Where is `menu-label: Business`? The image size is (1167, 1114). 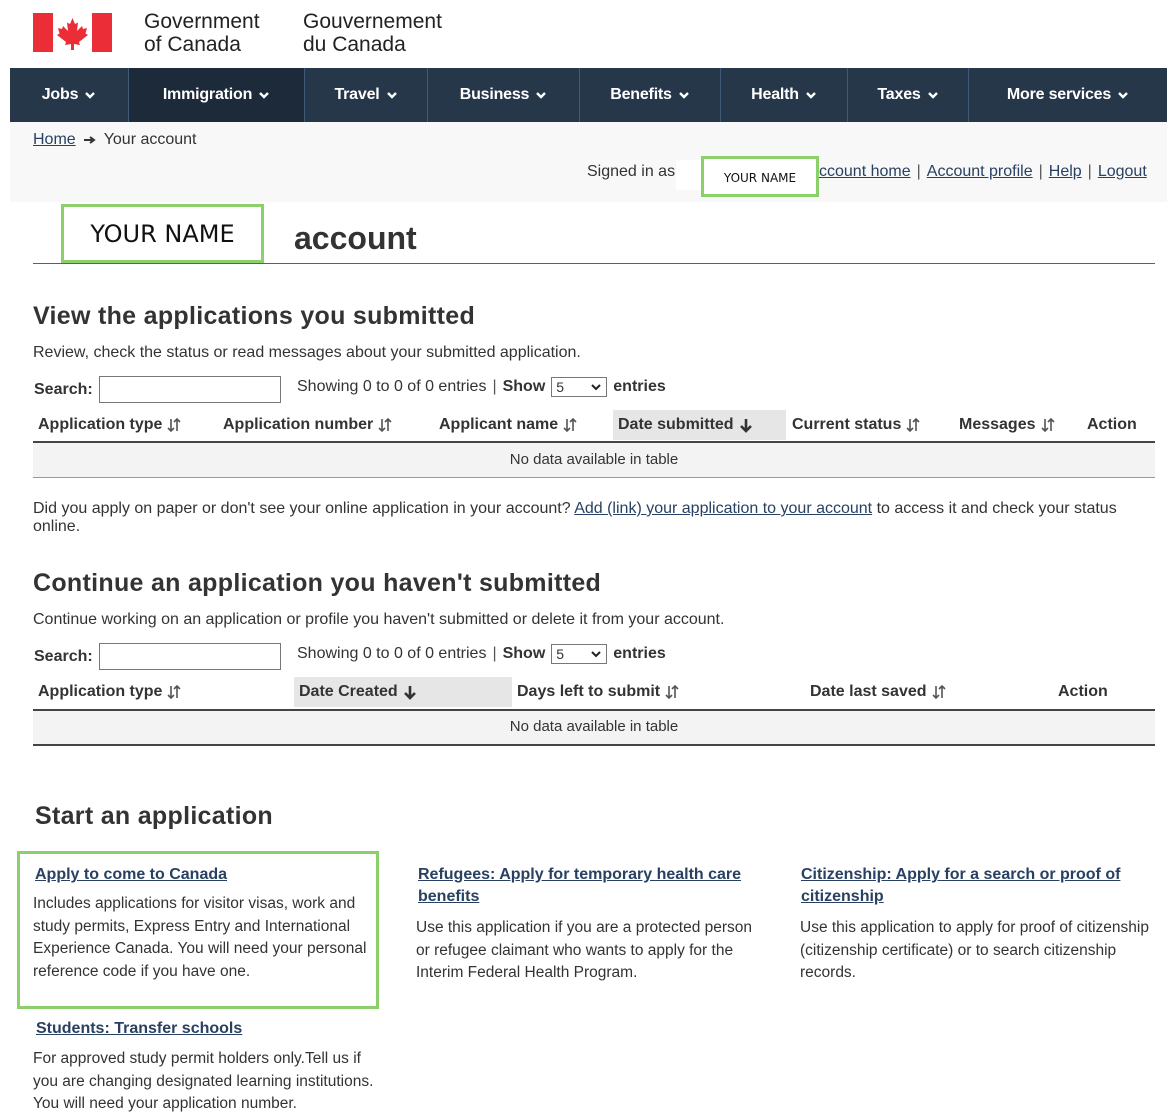 menu-label: Business is located at coordinates (494, 94).